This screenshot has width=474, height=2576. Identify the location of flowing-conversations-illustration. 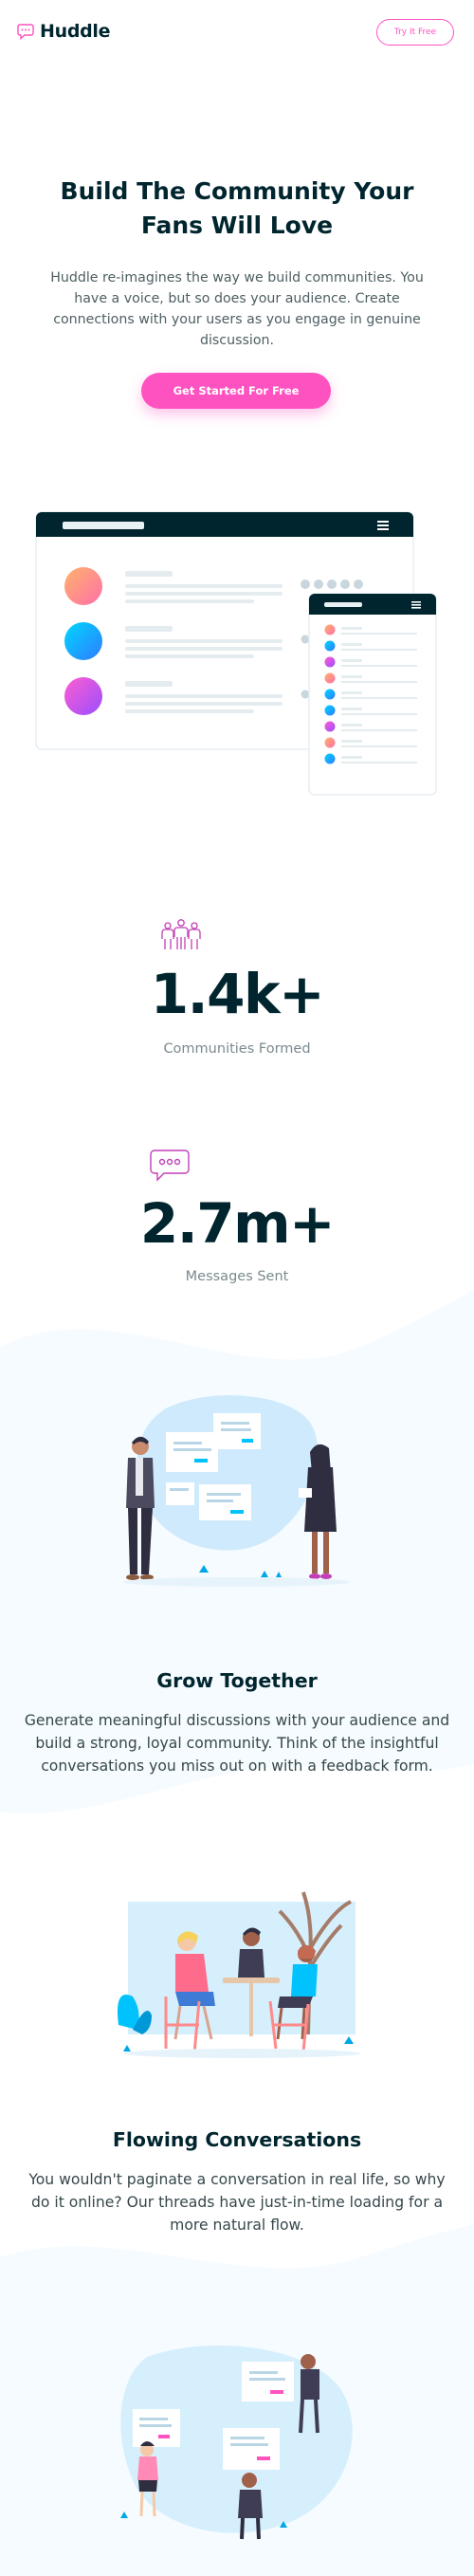
(239, 1974).